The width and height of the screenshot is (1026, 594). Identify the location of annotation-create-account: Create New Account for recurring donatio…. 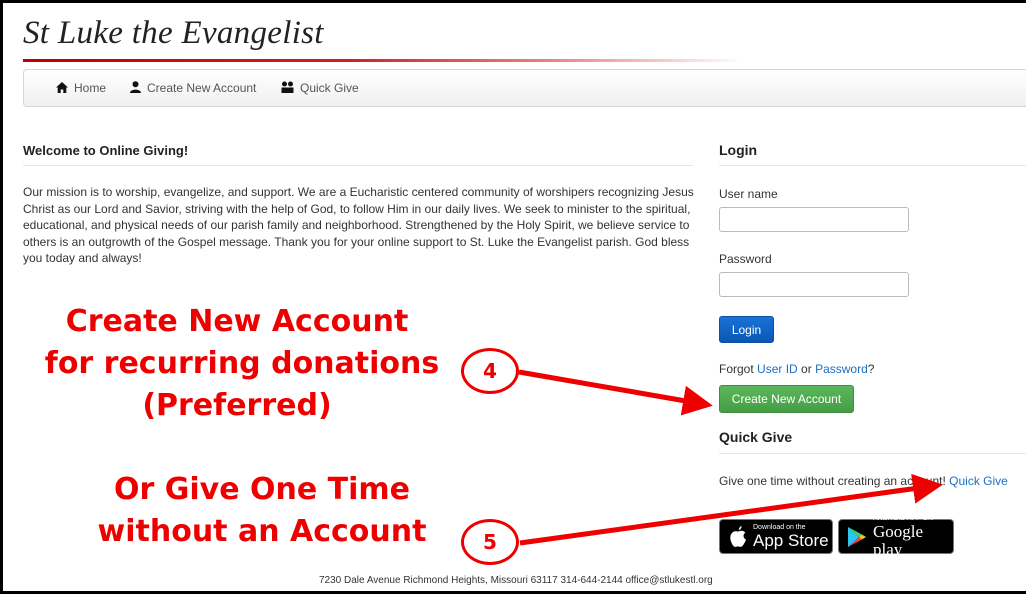
(237, 364).